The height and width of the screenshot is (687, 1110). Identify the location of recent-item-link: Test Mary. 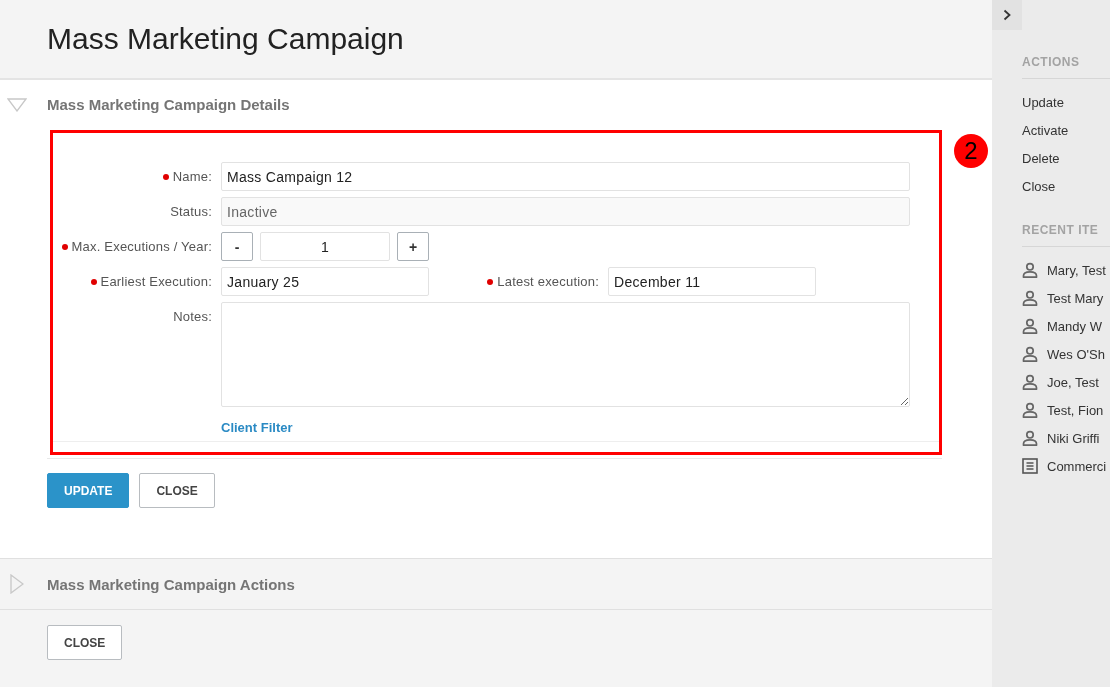
(1075, 298).